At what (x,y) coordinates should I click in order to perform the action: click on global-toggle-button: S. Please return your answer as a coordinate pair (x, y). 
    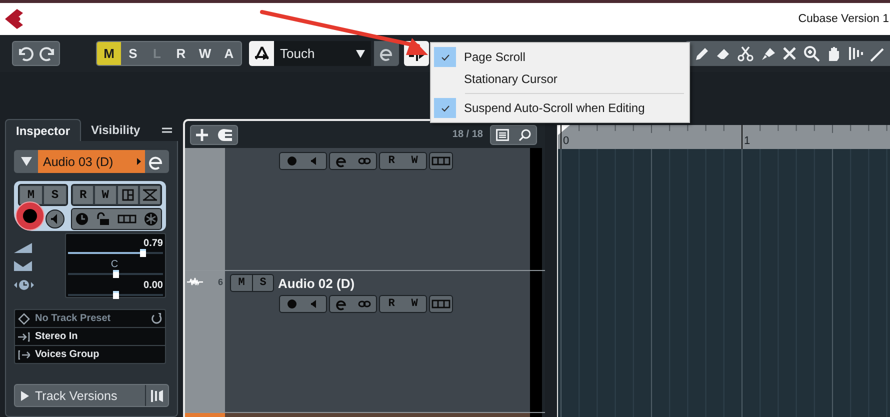
    Looking at the image, I should click on (133, 53).